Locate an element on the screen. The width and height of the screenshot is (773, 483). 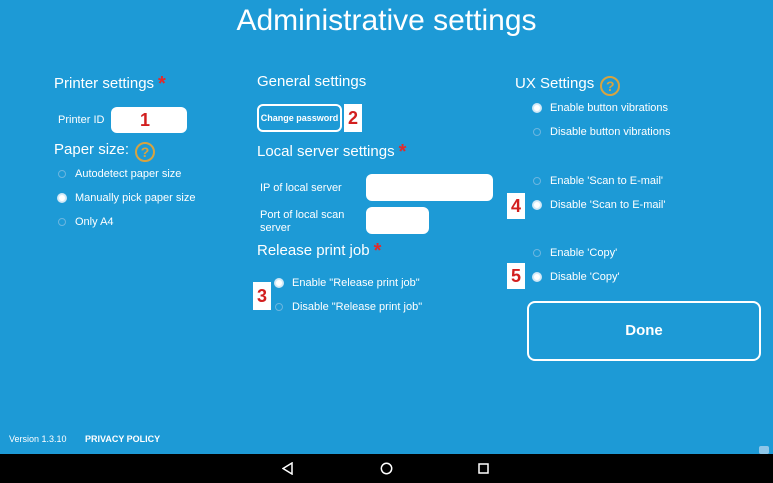
radio-label: Disable "Release print job" is located at coordinates (357, 307).